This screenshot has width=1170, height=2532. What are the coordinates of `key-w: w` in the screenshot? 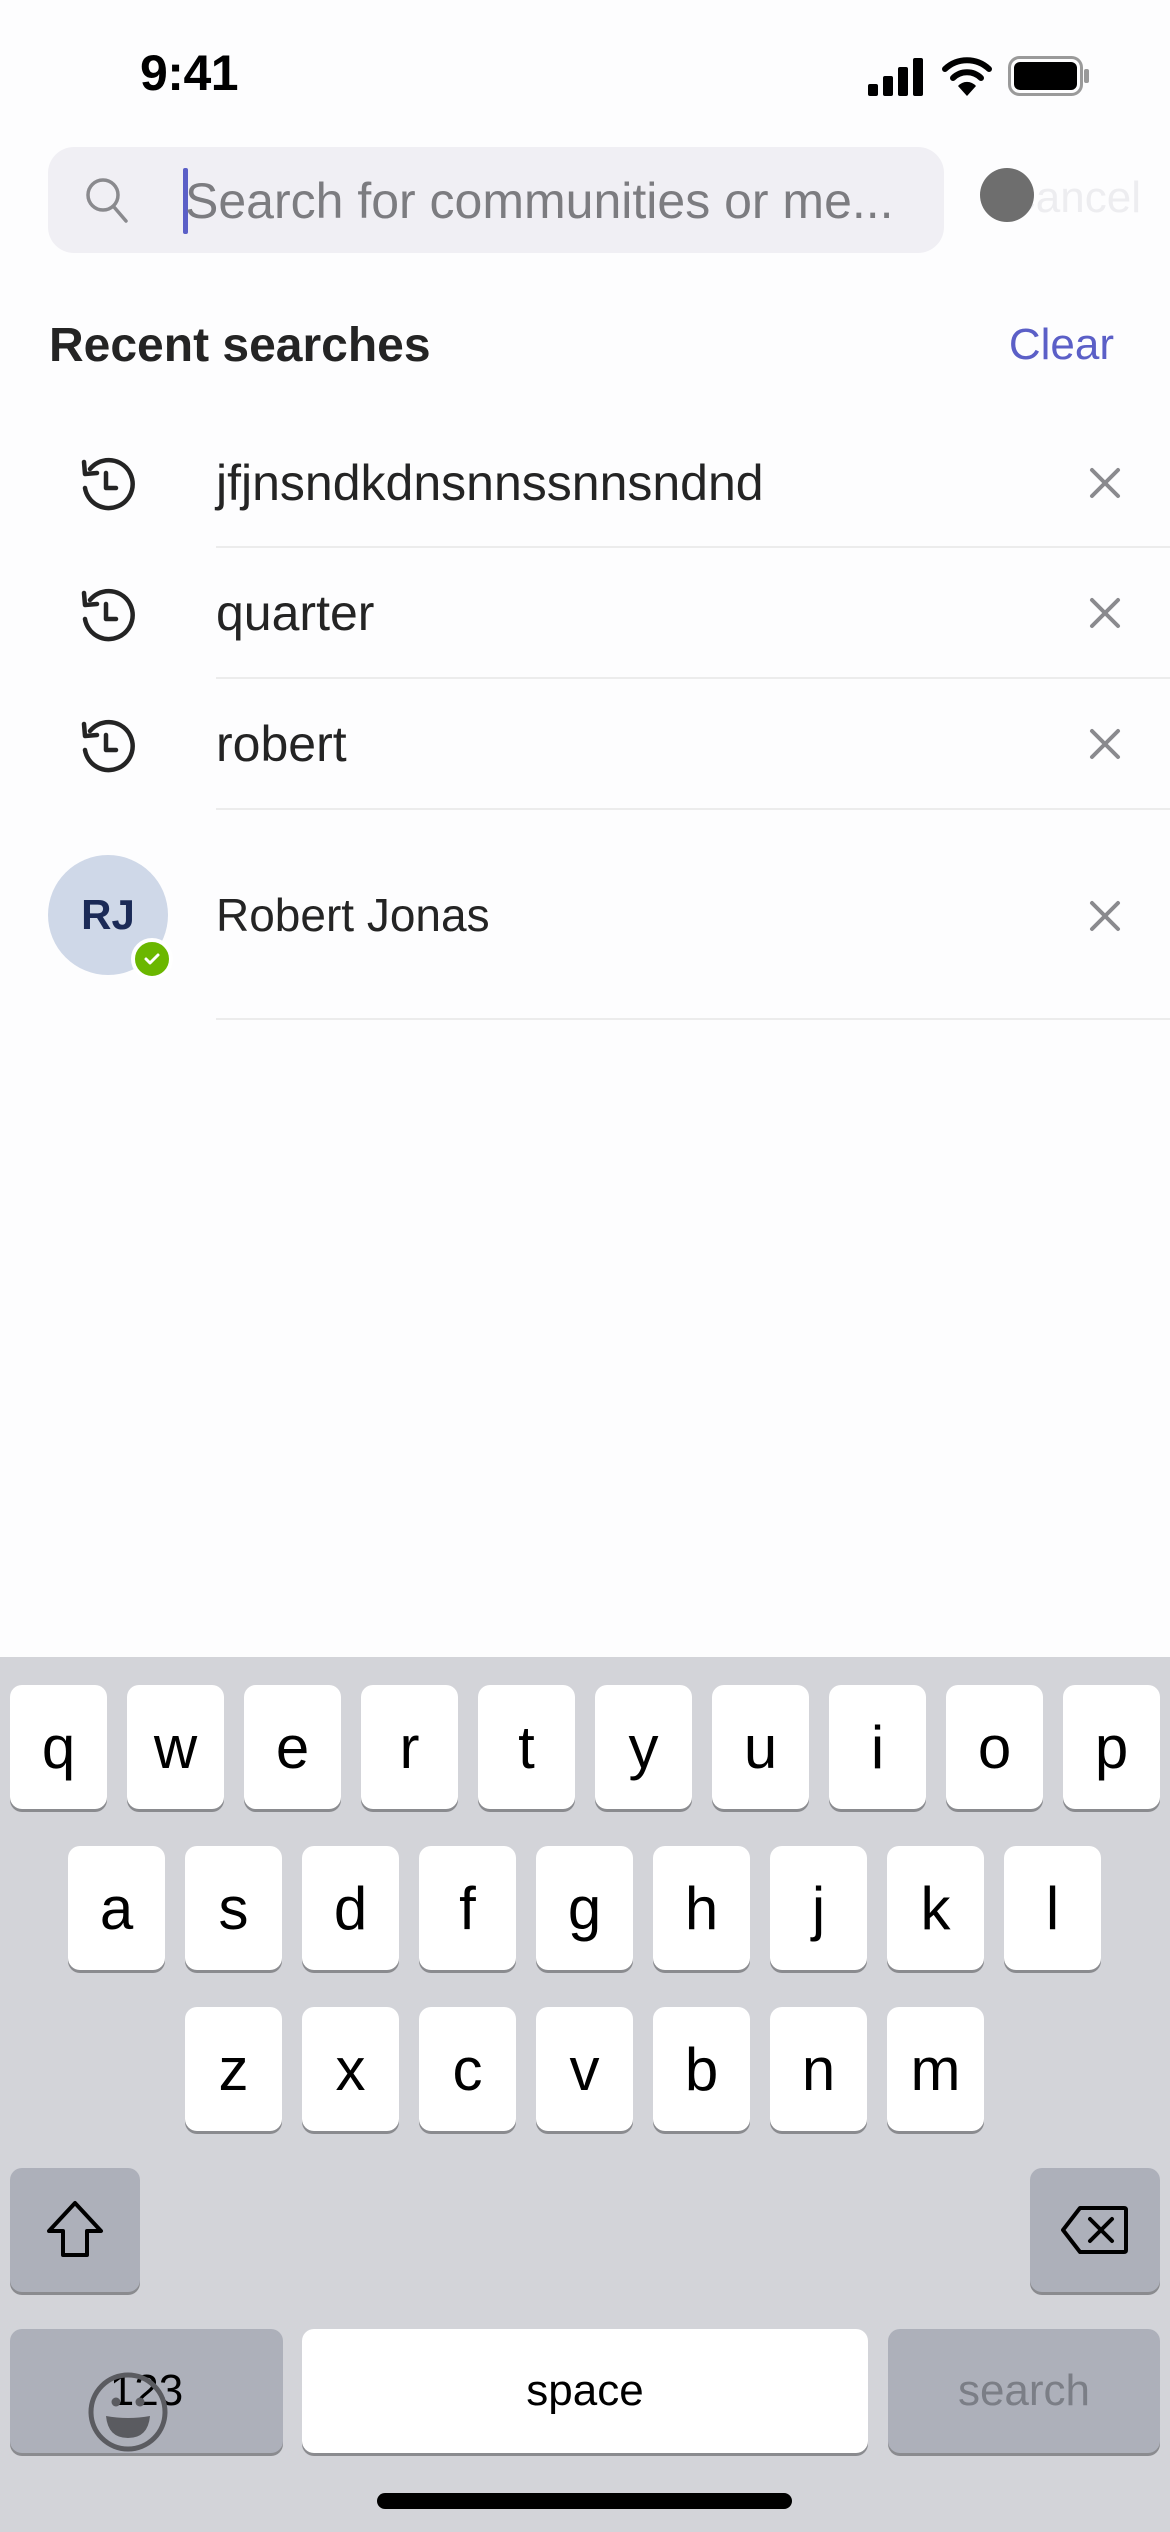 It's located at (175, 1747).